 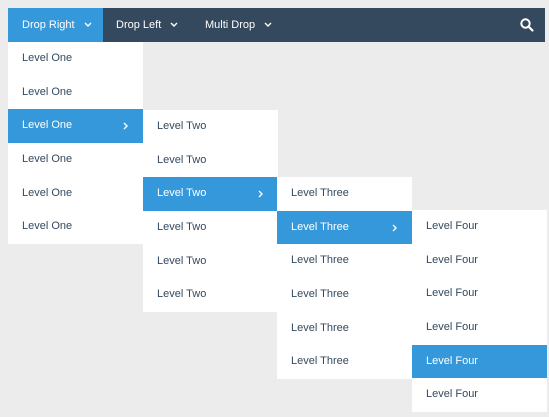 What do you see at coordinates (48, 25) in the screenshot?
I see `nav-drop-right-label: Drop Right` at bounding box center [48, 25].